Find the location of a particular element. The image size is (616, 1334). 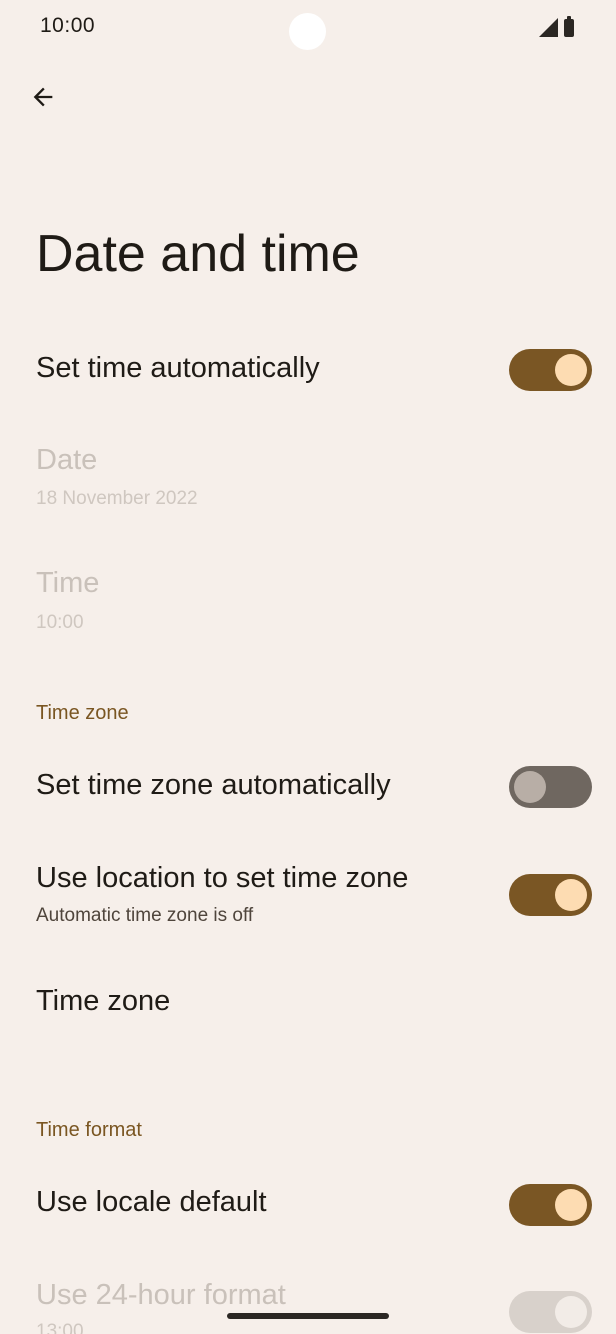

front-camera-cutout is located at coordinates (307, 31).